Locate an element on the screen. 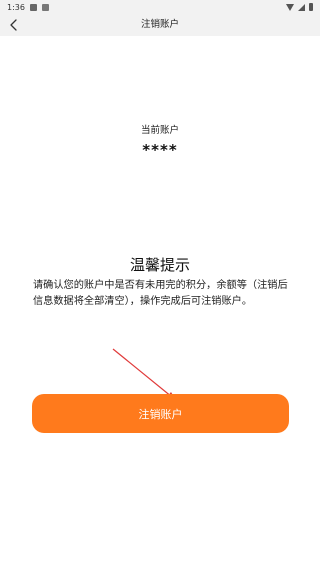 This screenshot has height=568, width=320. status-left: 1:36 is located at coordinates (28, 7).